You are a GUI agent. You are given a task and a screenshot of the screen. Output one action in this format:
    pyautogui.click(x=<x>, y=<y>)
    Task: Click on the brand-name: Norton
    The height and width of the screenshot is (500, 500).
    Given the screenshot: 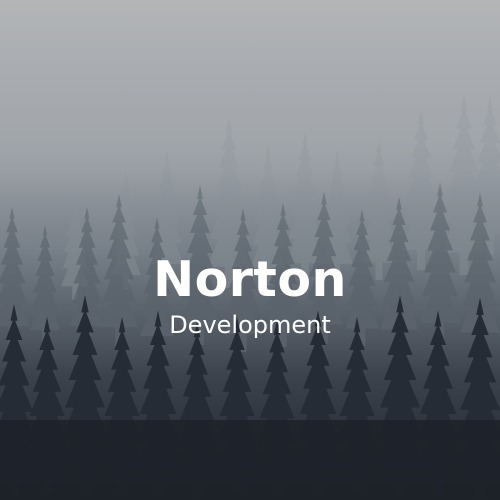 What is the action you would take?
    pyautogui.click(x=250, y=279)
    